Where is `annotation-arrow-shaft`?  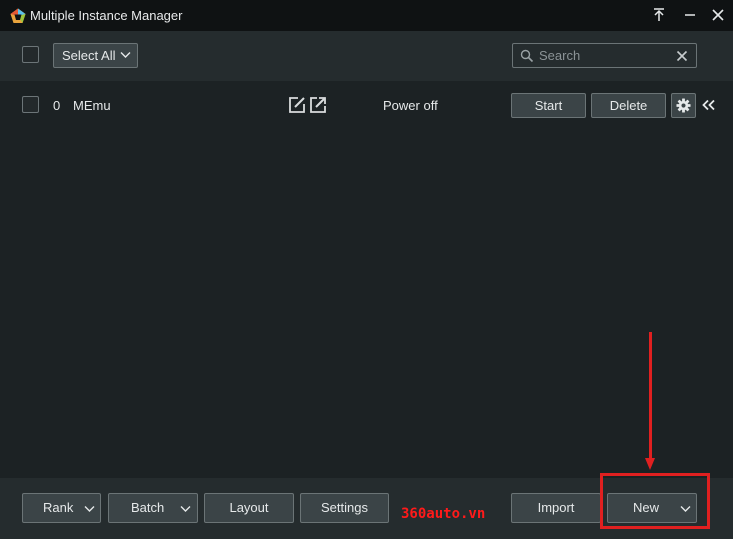
annotation-arrow-shaft is located at coordinates (650, 397).